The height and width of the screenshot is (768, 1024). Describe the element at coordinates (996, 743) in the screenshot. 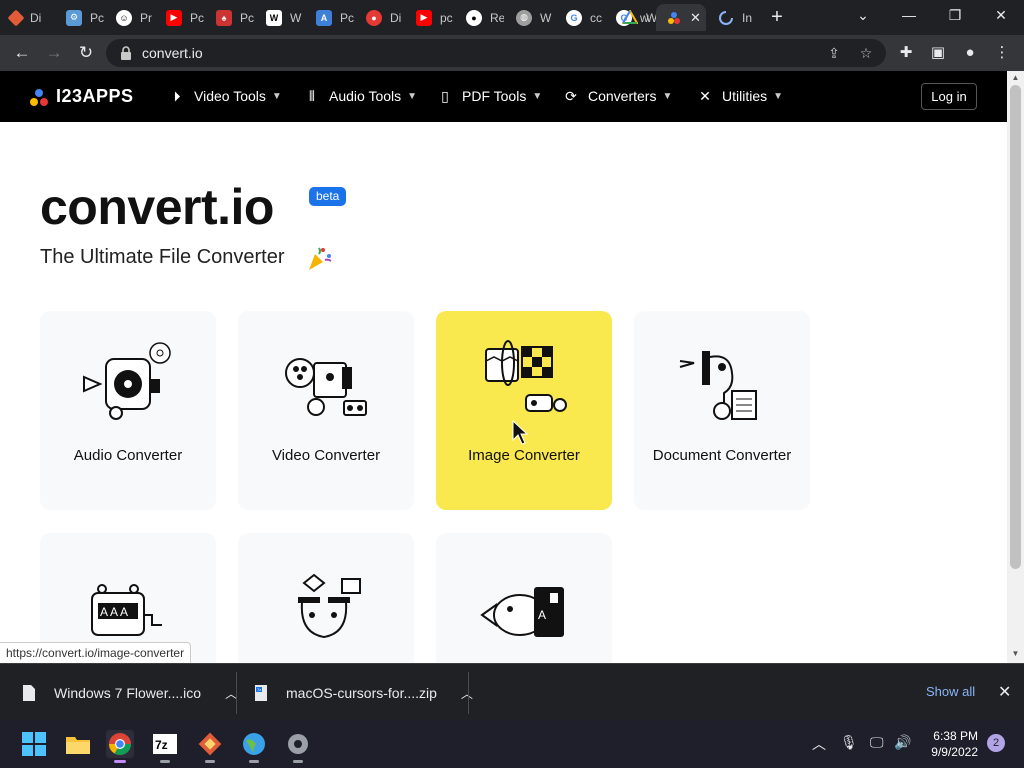

I see `notification-badge: 2` at that location.